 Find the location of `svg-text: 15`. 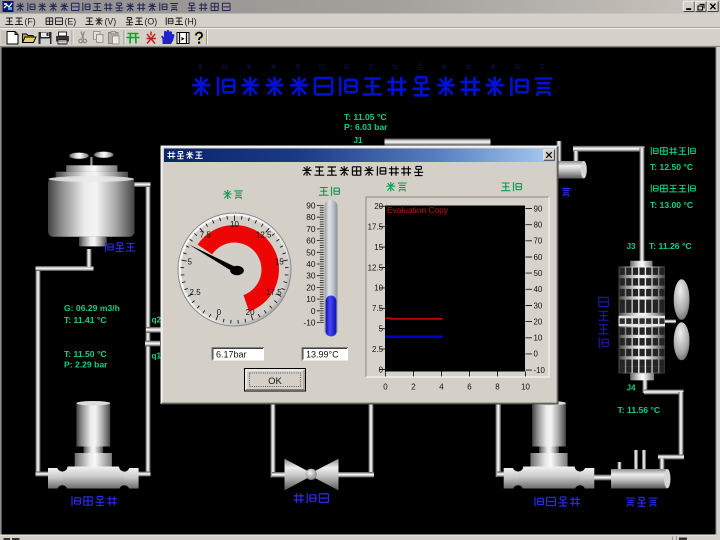

svg-text: 15 is located at coordinates (279, 261).